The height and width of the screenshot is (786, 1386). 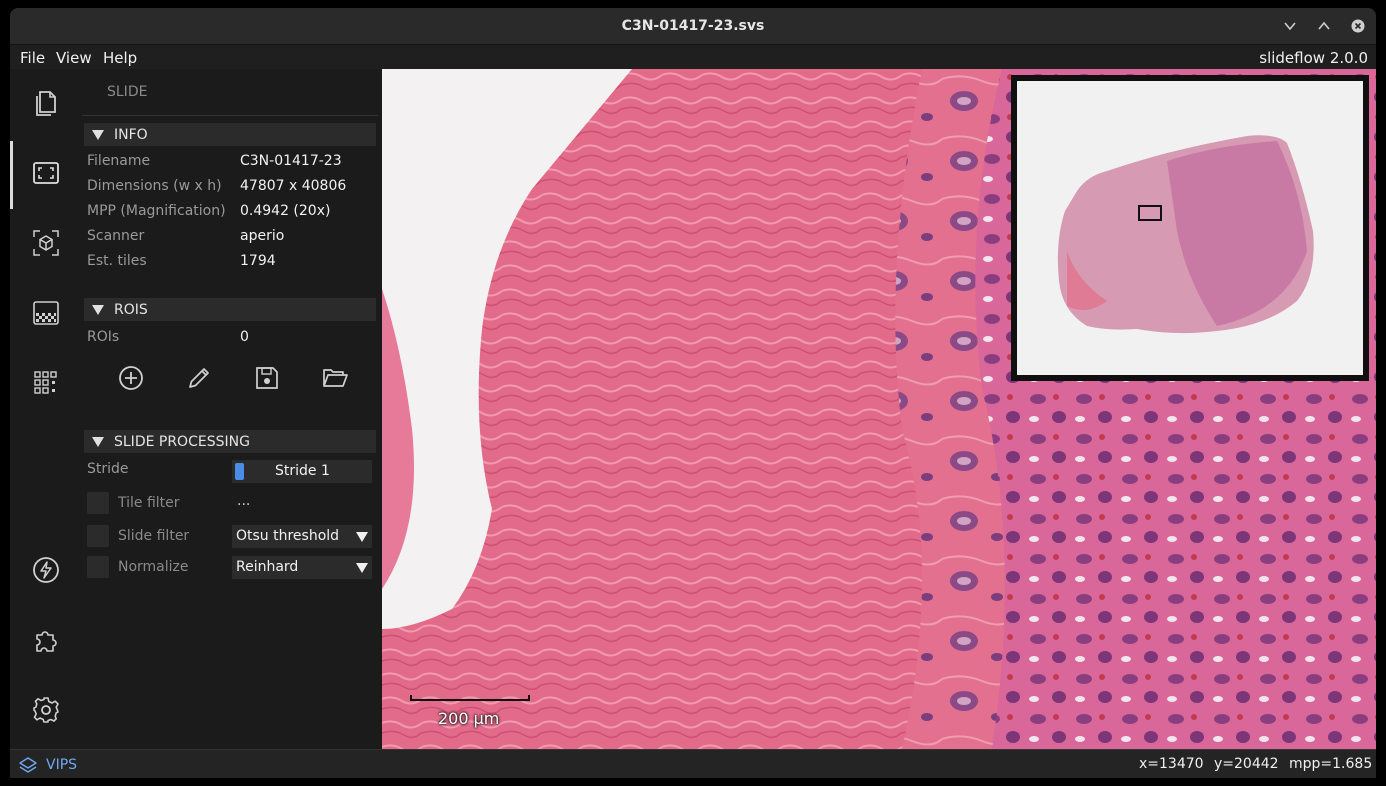 I want to click on section-title: SLIDE PROCESSING, so click(x=182, y=441).